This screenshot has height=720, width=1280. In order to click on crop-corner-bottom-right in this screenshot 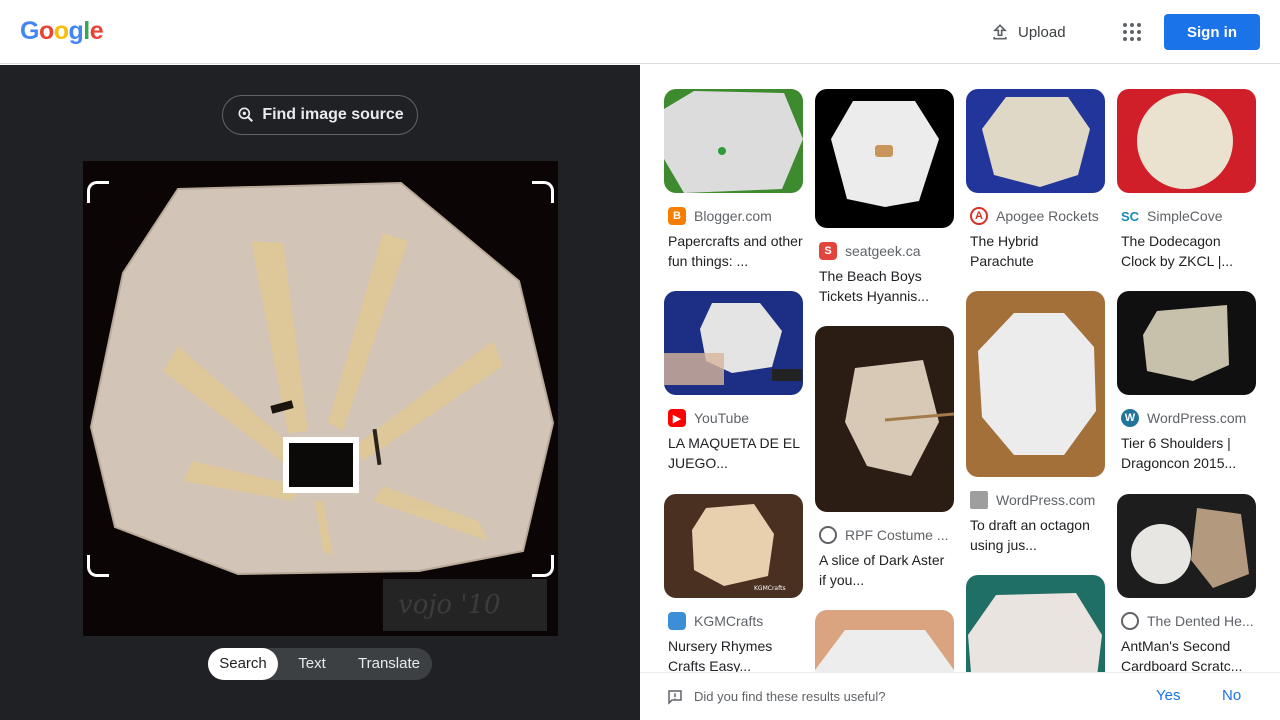, I will do `click(543, 566)`.